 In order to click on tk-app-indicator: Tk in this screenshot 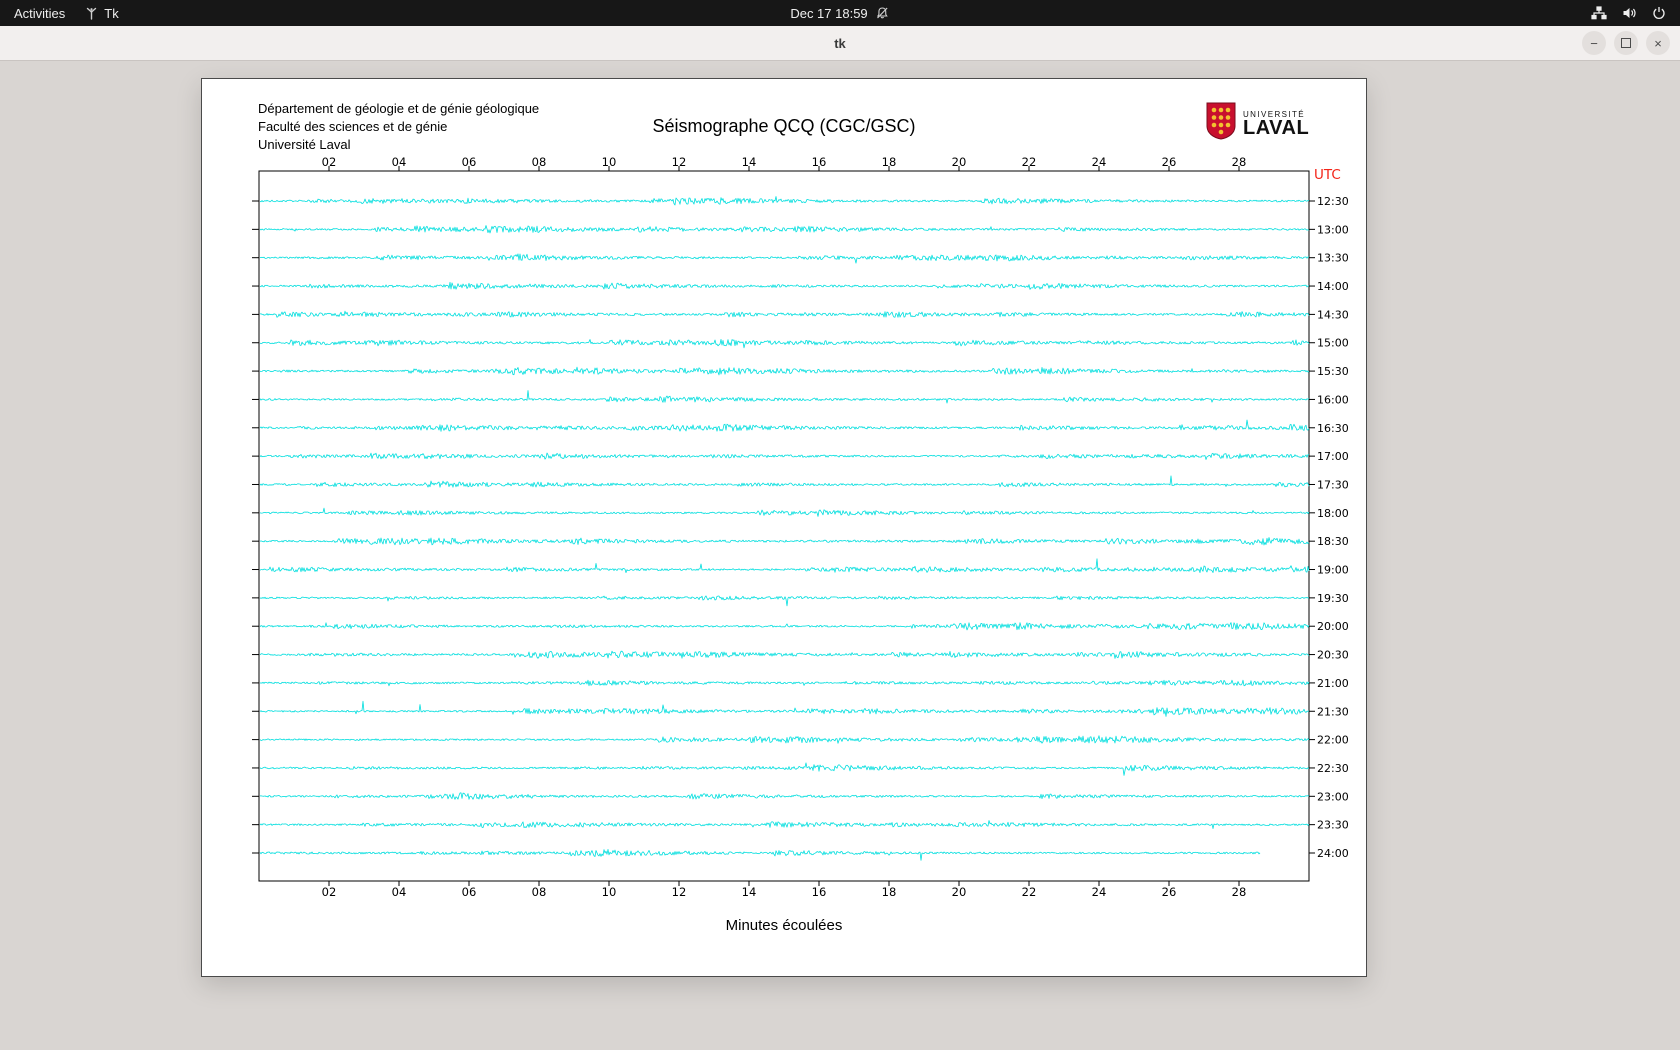, I will do `click(102, 13)`.